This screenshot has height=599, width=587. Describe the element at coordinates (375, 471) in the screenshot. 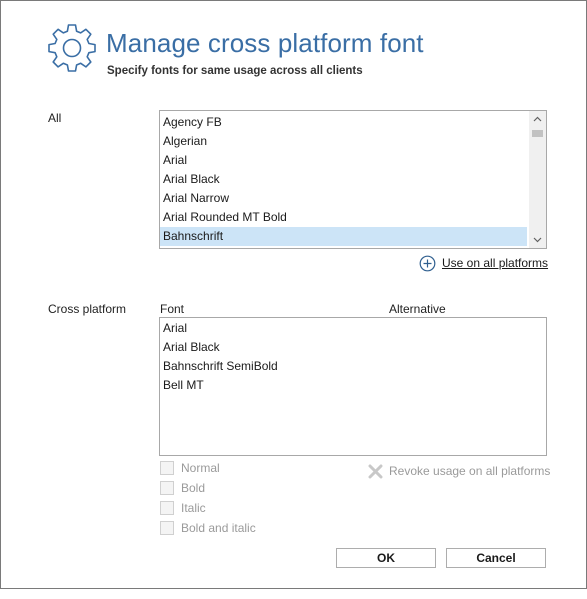

I see `x-icon` at that location.